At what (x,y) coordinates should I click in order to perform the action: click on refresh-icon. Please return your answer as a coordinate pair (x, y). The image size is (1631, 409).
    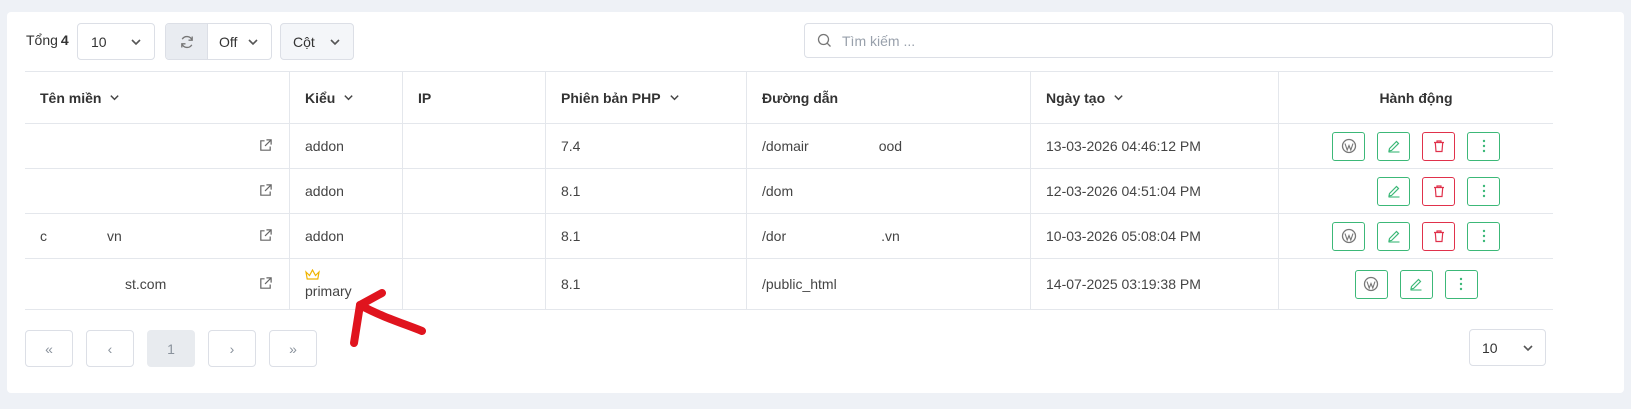
    Looking at the image, I should click on (186, 41).